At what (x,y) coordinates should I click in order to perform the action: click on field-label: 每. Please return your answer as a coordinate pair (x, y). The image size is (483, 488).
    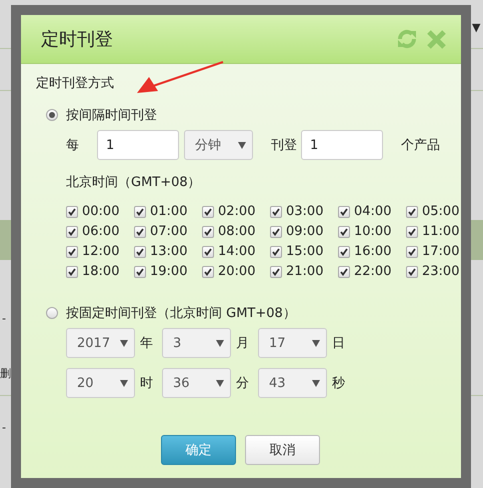
    Looking at the image, I should click on (73, 145).